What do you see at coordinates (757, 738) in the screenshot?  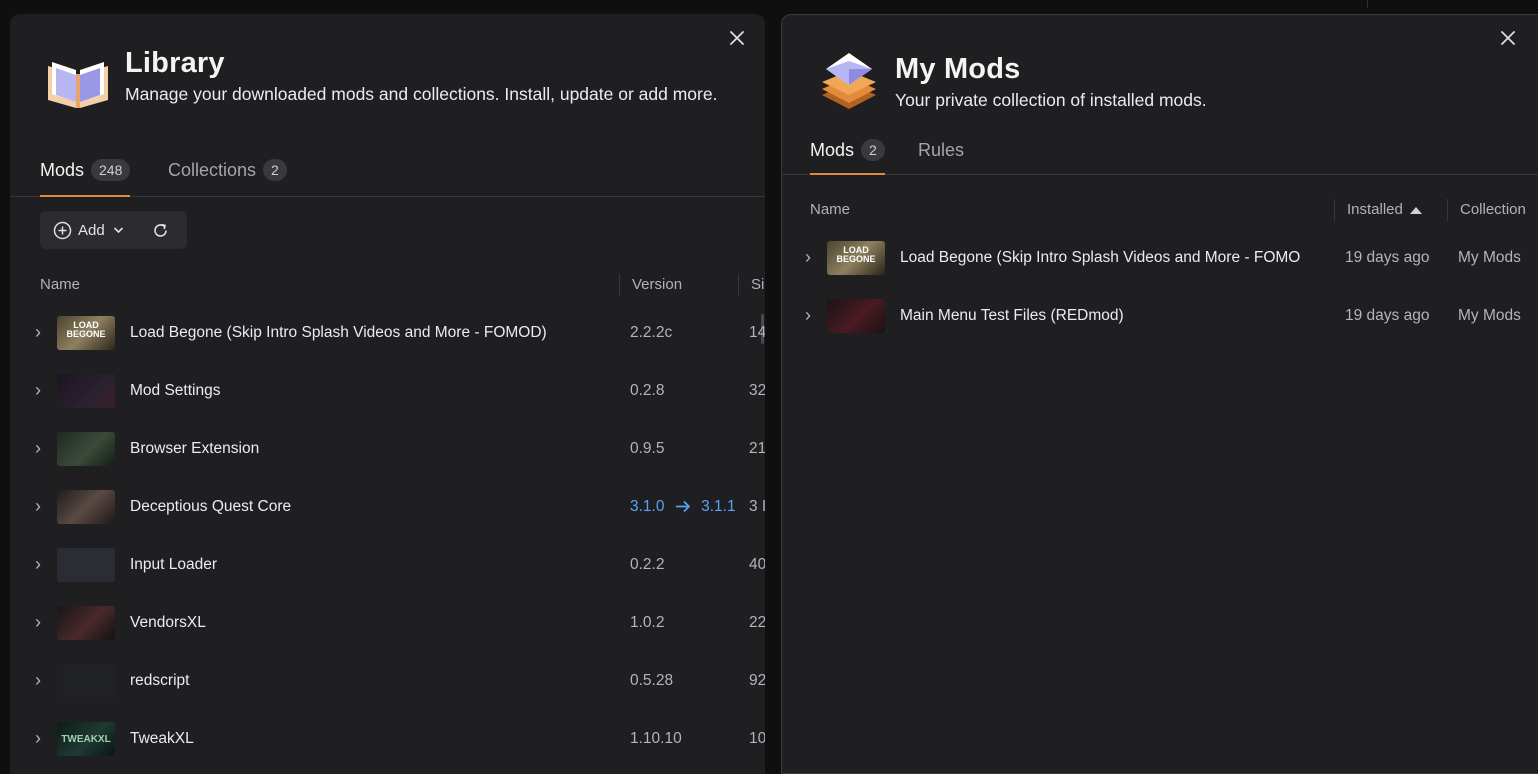 I see `mod-size: 10` at bounding box center [757, 738].